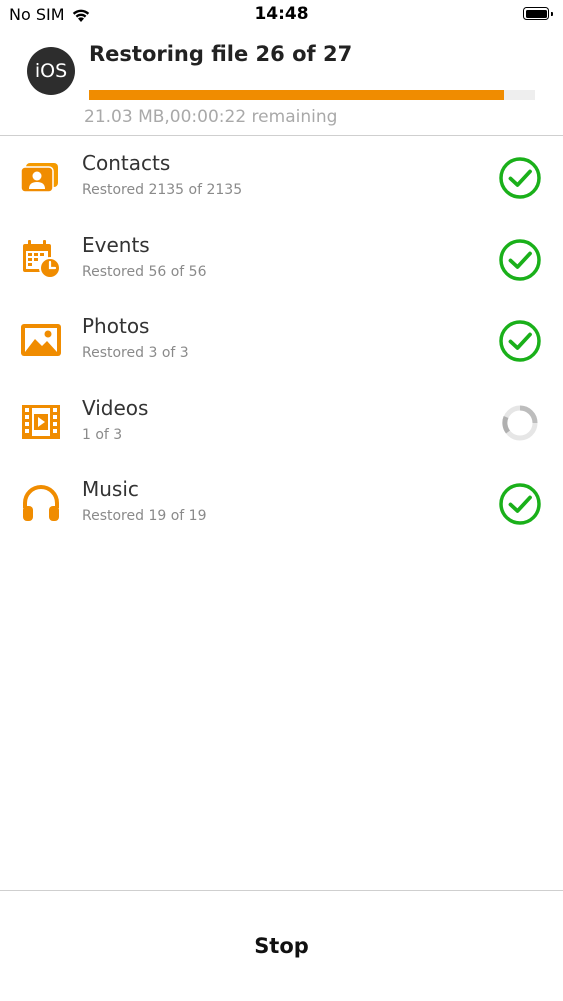  Describe the element at coordinates (102, 434) in the screenshot. I see `list-item-subtitle: 1 of 3` at that location.